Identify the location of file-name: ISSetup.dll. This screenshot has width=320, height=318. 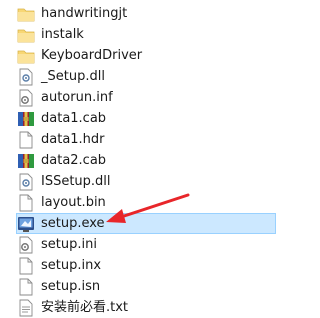
(76, 181).